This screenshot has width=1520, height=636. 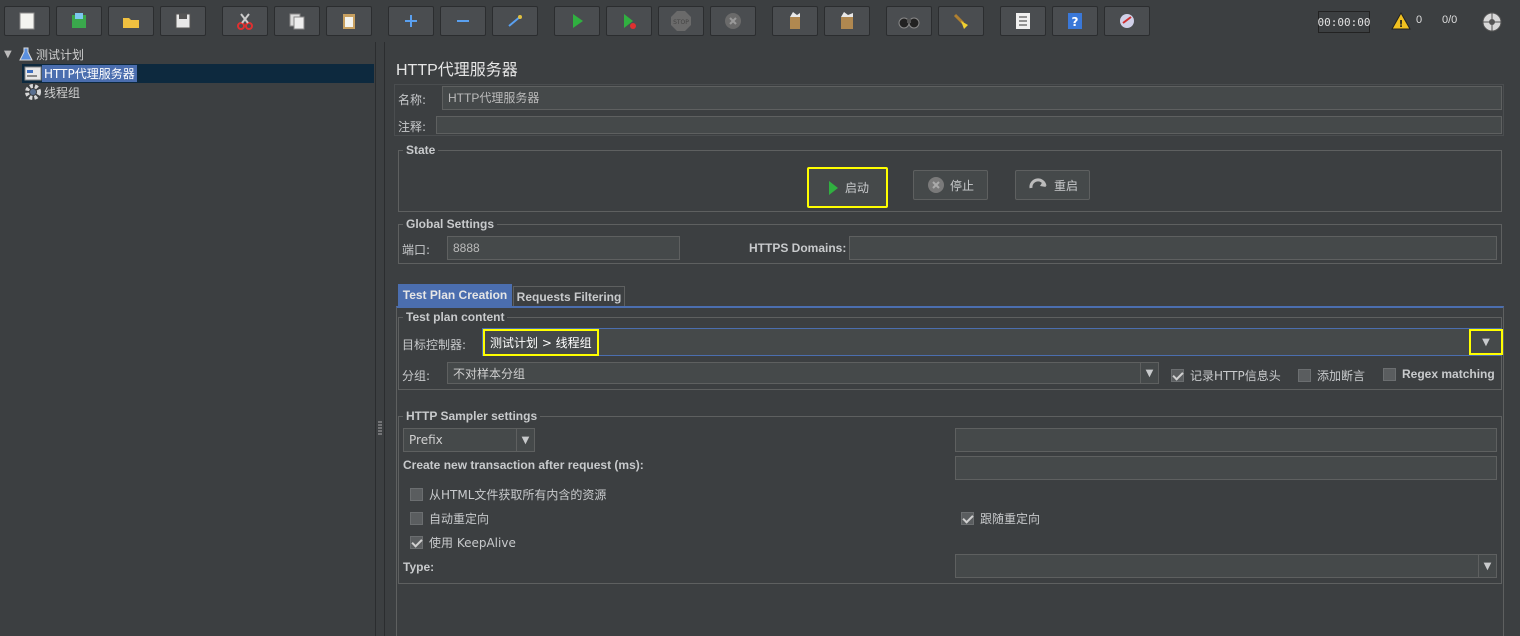 I want to click on new-icon, so click(x=27, y=21).